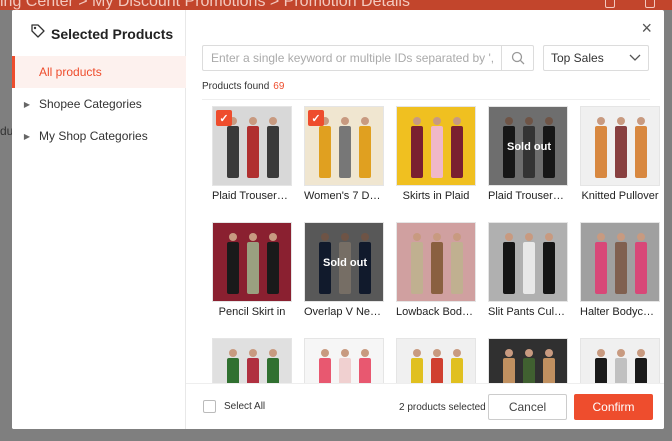  Describe the element at coordinates (90, 104) in the screenshot. I see `nav-item-label: Shopee Categories` at that location.